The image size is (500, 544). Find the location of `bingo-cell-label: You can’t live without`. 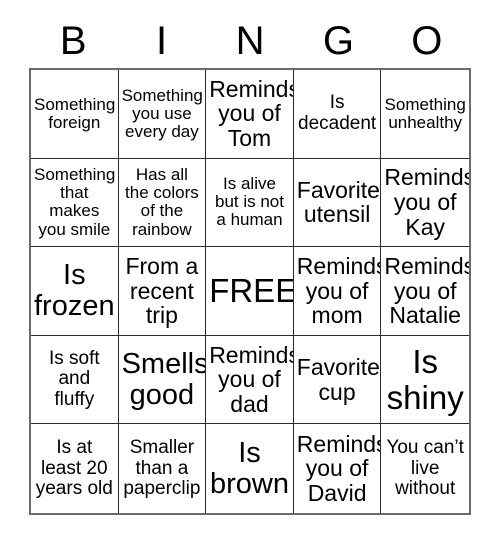

bingo-cell-label: You can’t live without is located at coordinates (425, 468).